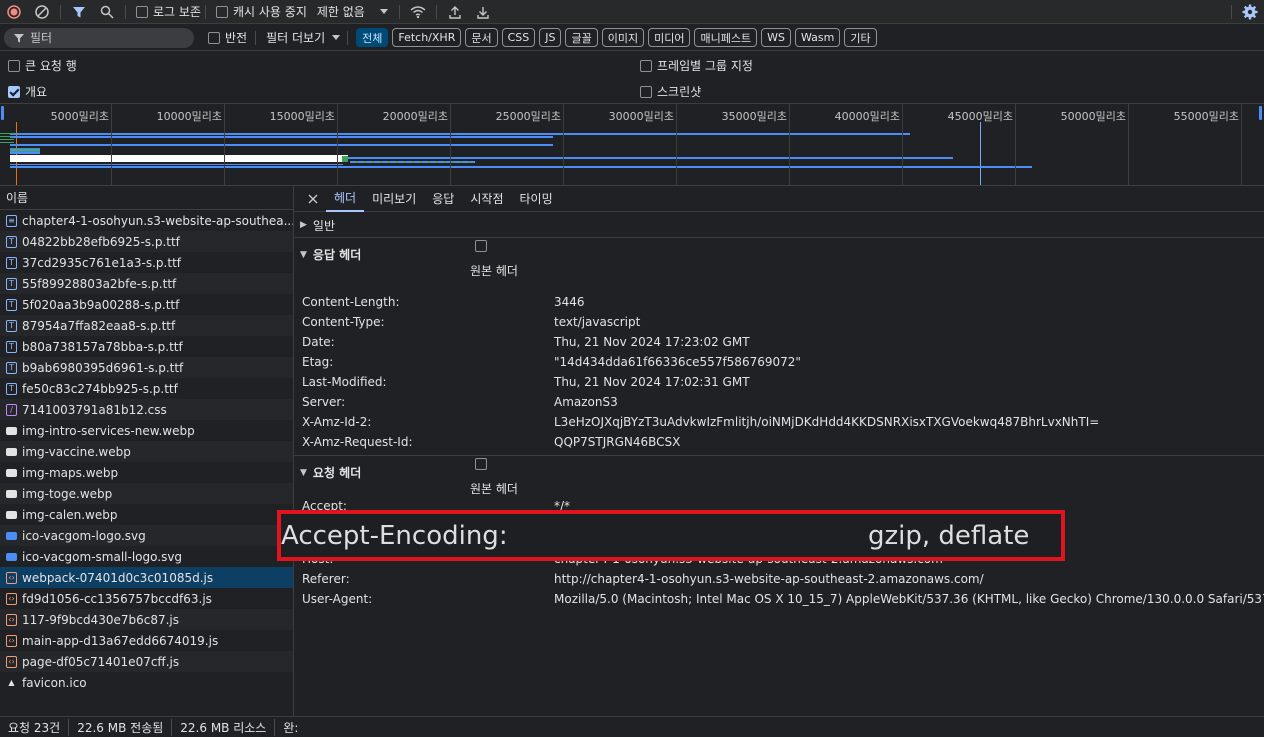 This screenshot has height=737, width=1264. Describe the element at coordinates (348, 37) in the screenshot. I see `filter-divider` at that location.